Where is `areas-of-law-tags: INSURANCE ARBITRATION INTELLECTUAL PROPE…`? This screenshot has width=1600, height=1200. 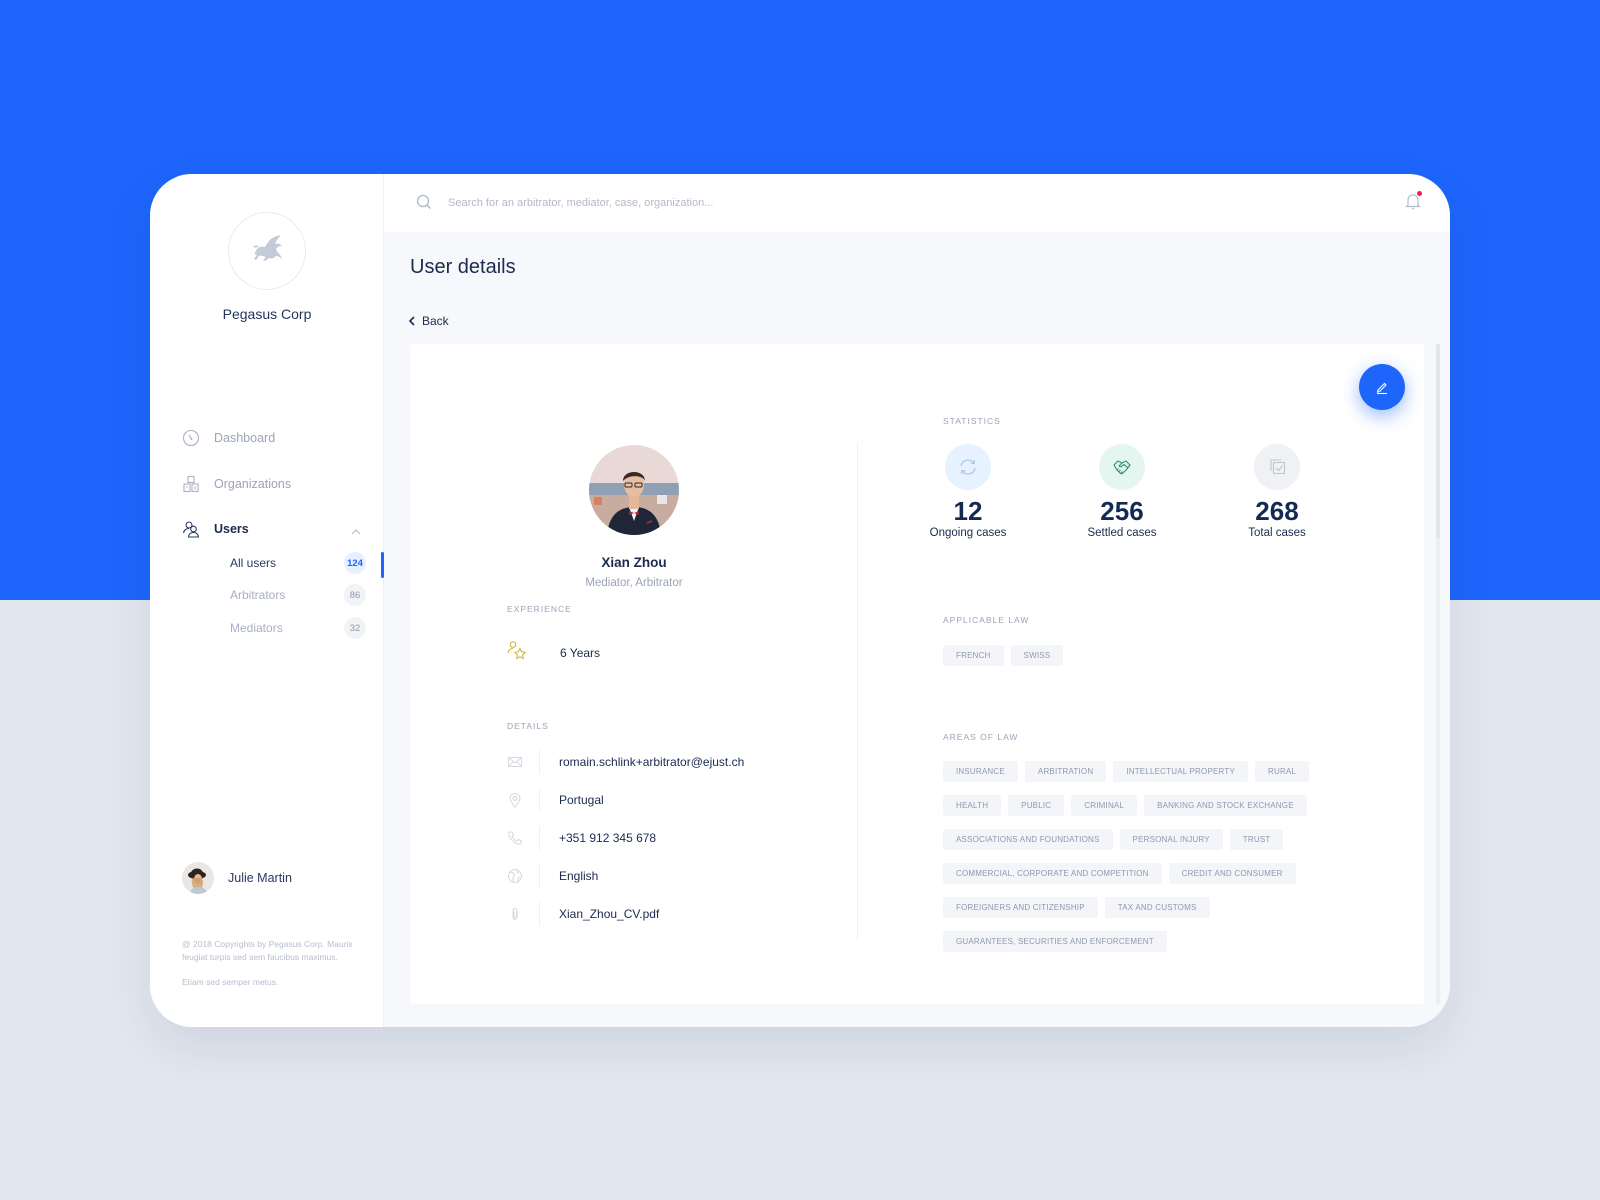 areas-of-law-tags: INSURANCE ARBITRATION INTELLECTUAL PROPE… is located at coordinates (1143, 856).